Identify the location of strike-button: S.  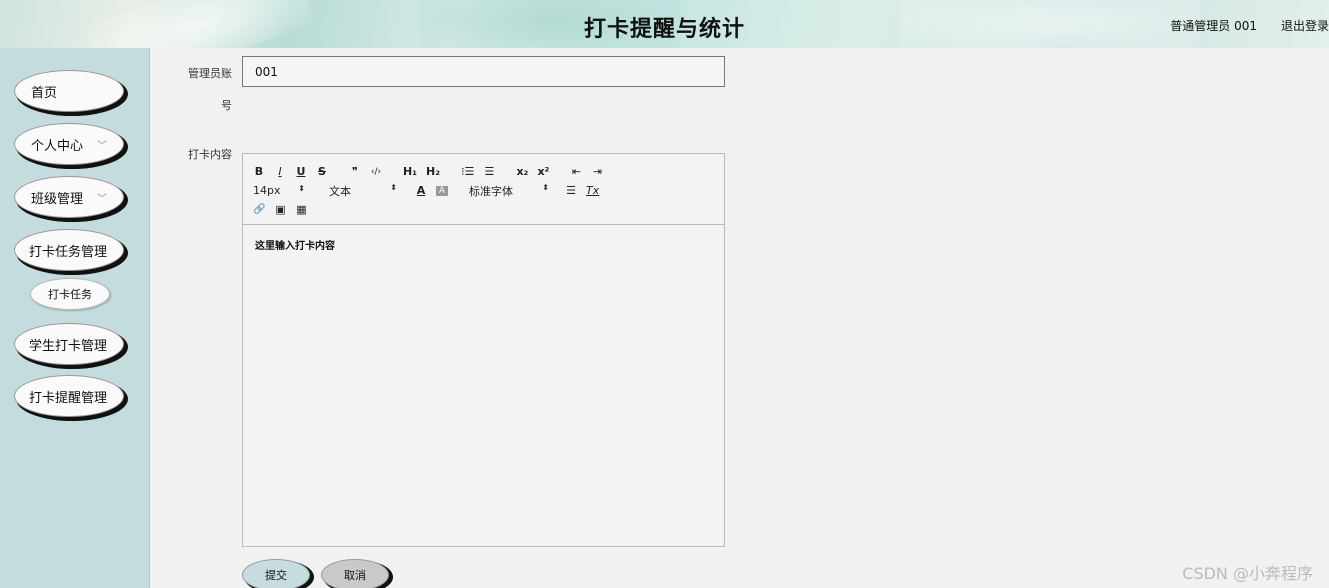
(322, 171).